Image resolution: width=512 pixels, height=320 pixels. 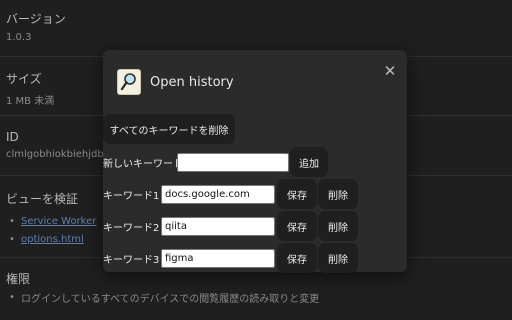 What do you see at coordinates (338, 258) in the screenshot?
I see `delete-keyword-3-button: 削除` at bounding box center [338, 258].